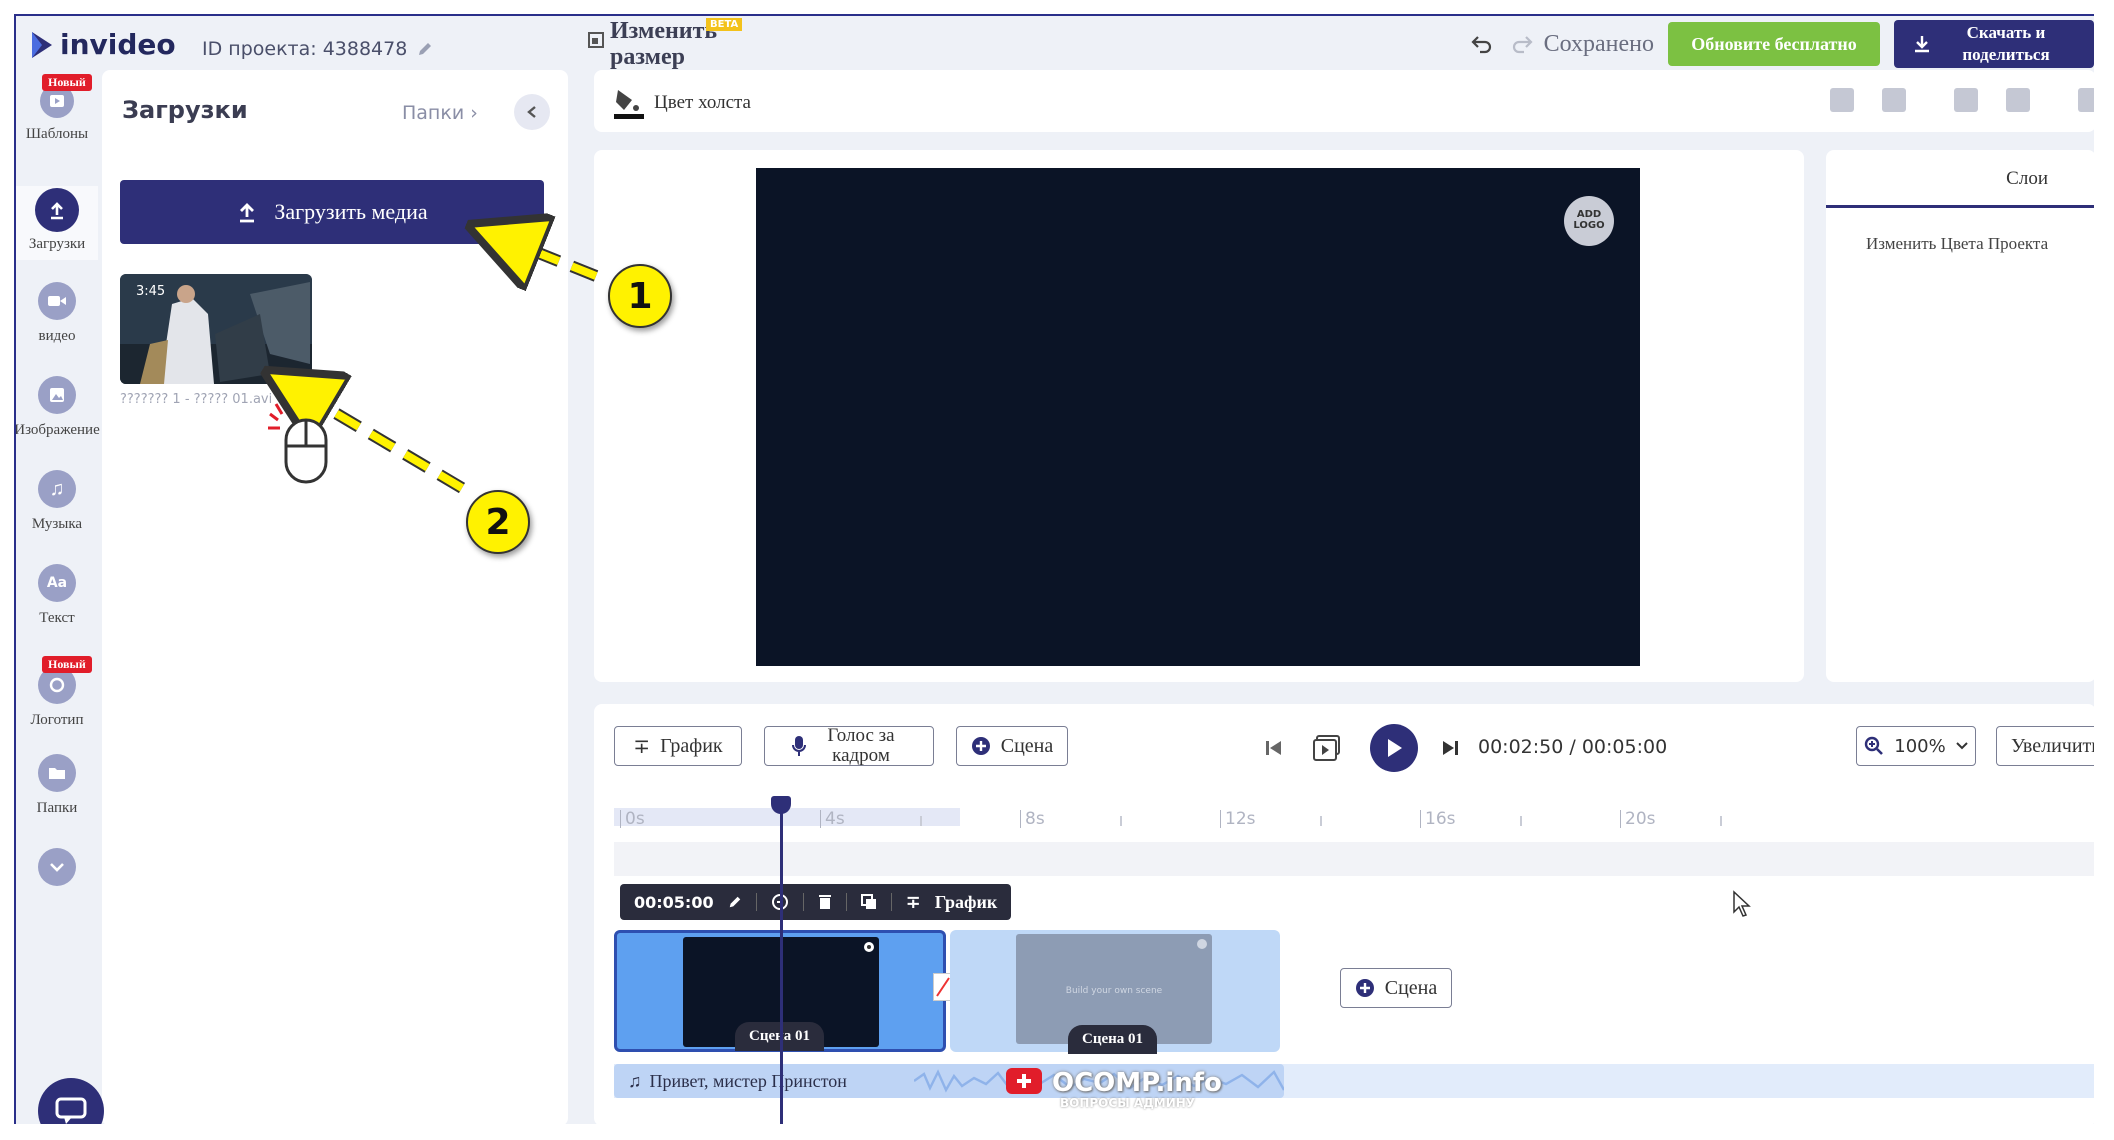 The height and width of the screenshot is (1140, 2114). Describe the element at coordinates (1024, 1081) in the screenshot. I see `plus-badge-icon` at that location.